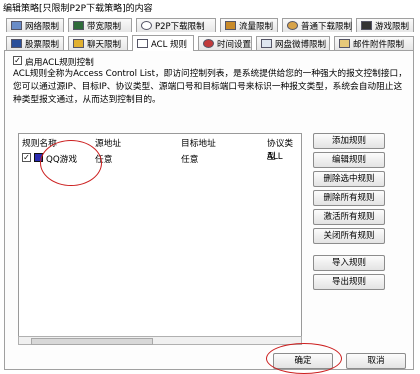 This screenshot has height=374, width=420. I want to click on table-row: ✓ QQ游戏 任意 任意 ALL, so click(160, 158).